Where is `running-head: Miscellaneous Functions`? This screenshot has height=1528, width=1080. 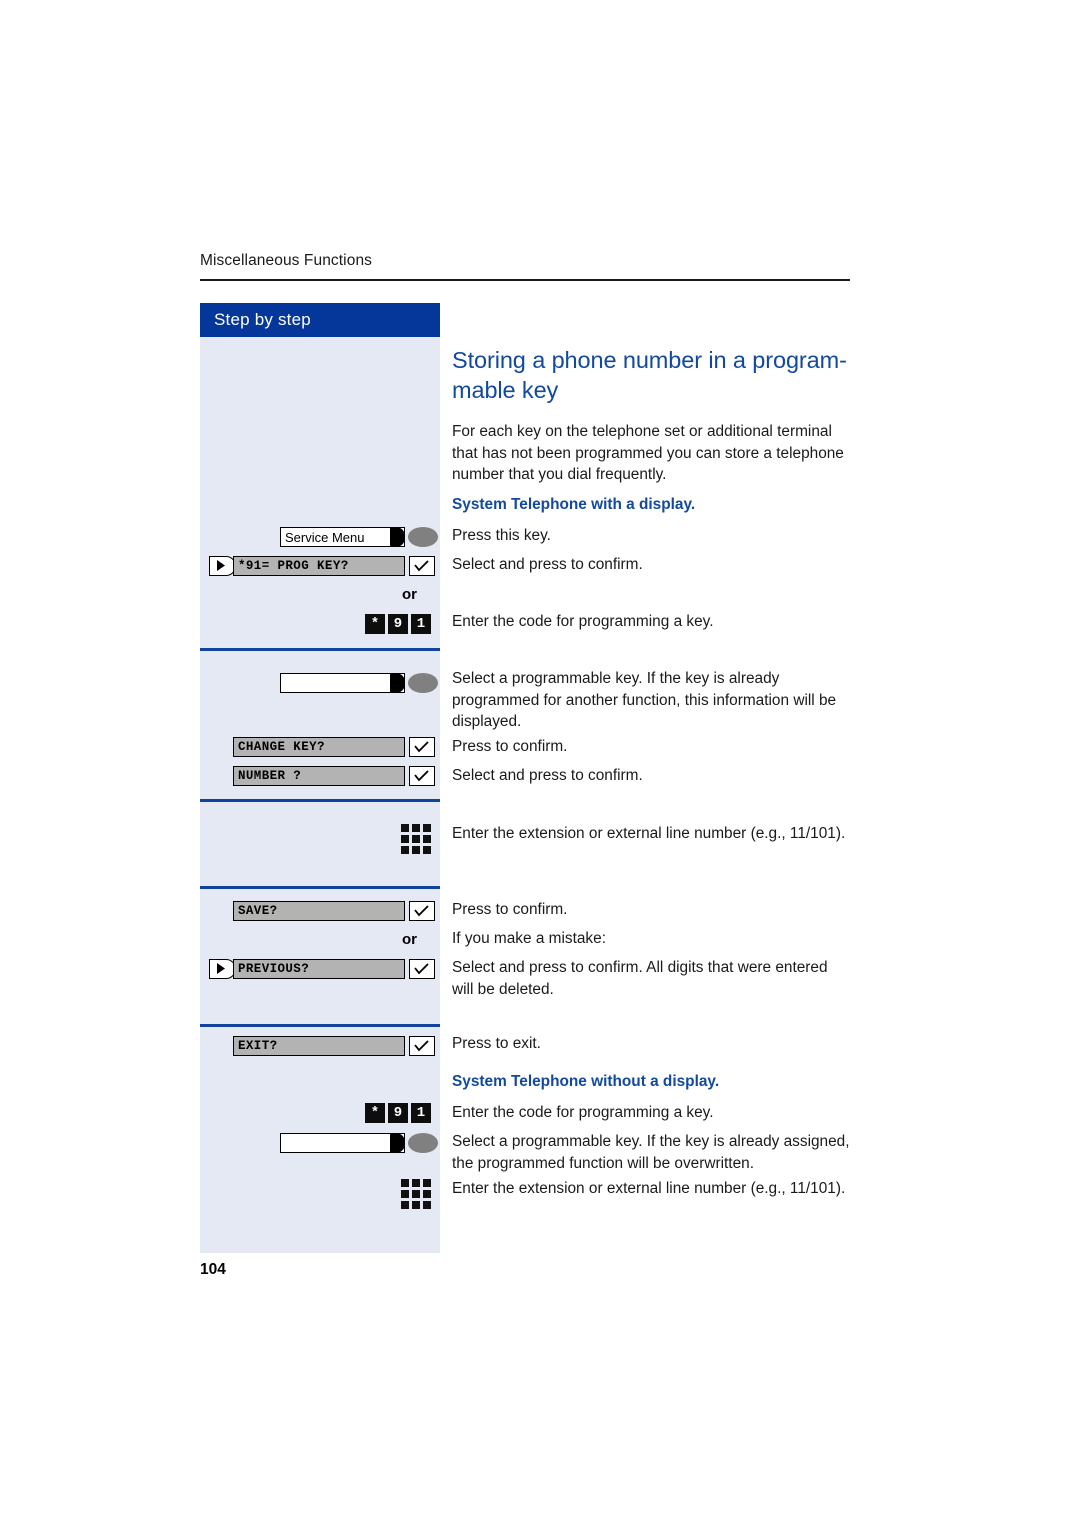
running-head: Miscellaneous Functions is located at coordinates (286, 260).